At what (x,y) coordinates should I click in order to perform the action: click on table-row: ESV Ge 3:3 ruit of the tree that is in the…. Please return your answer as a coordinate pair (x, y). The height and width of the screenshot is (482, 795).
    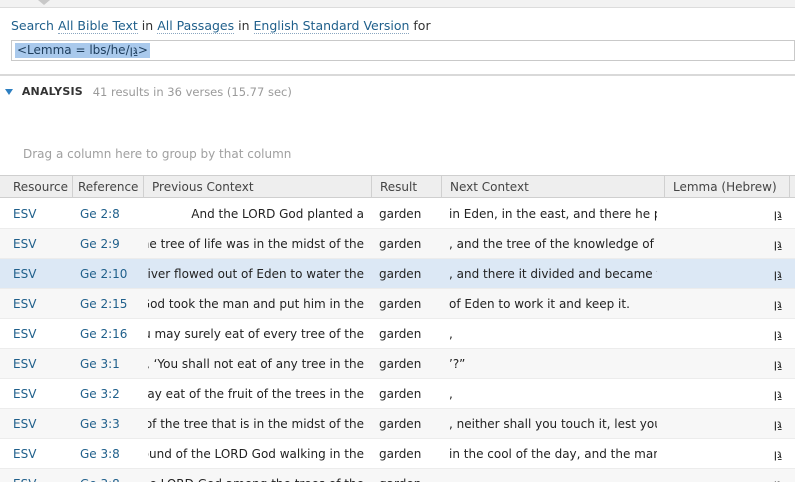
    Looking at the image, I should click on (397, 424).